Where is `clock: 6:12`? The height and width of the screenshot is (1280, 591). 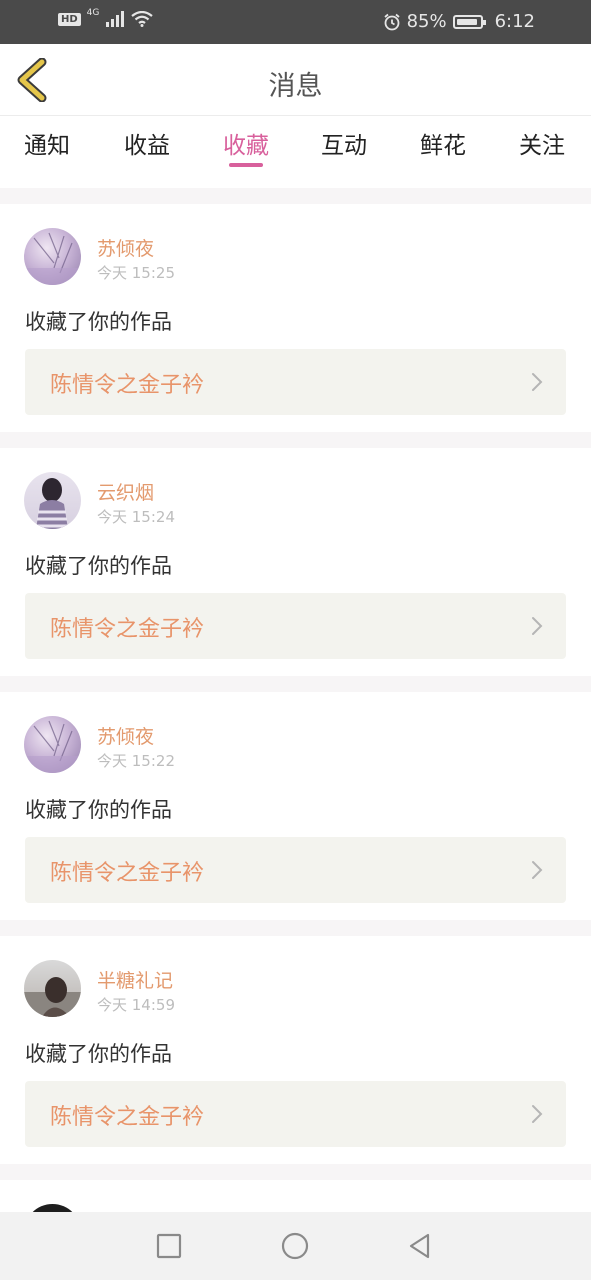
clock: 6:12 is located at coordinates (514, 21).